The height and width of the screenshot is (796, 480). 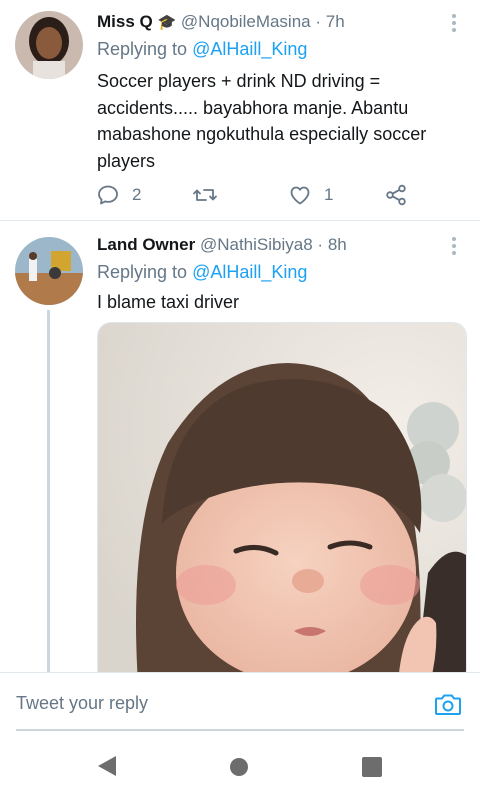 What do you see at coordinates (48, 495) in the screenshot?
I see `thread-line` at bounding box center [48, 495].